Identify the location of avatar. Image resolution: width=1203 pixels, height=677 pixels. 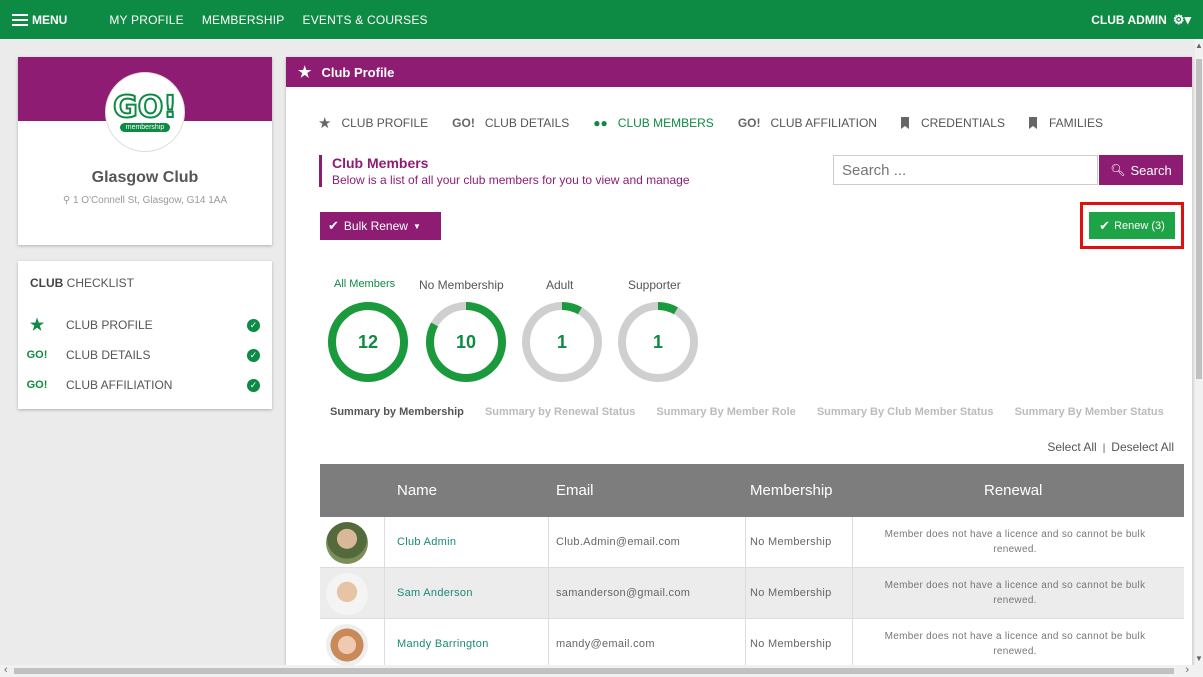
(347, 543).